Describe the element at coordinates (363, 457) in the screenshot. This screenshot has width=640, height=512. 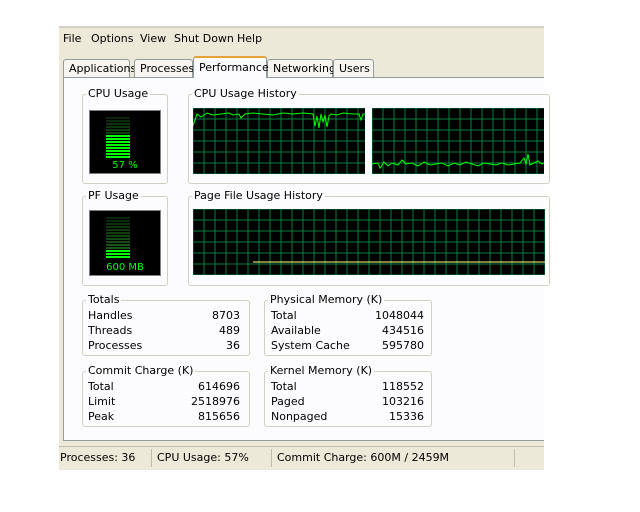
I see `status-commit-charge: Commit Charge: 600M / 2459M` at that location.